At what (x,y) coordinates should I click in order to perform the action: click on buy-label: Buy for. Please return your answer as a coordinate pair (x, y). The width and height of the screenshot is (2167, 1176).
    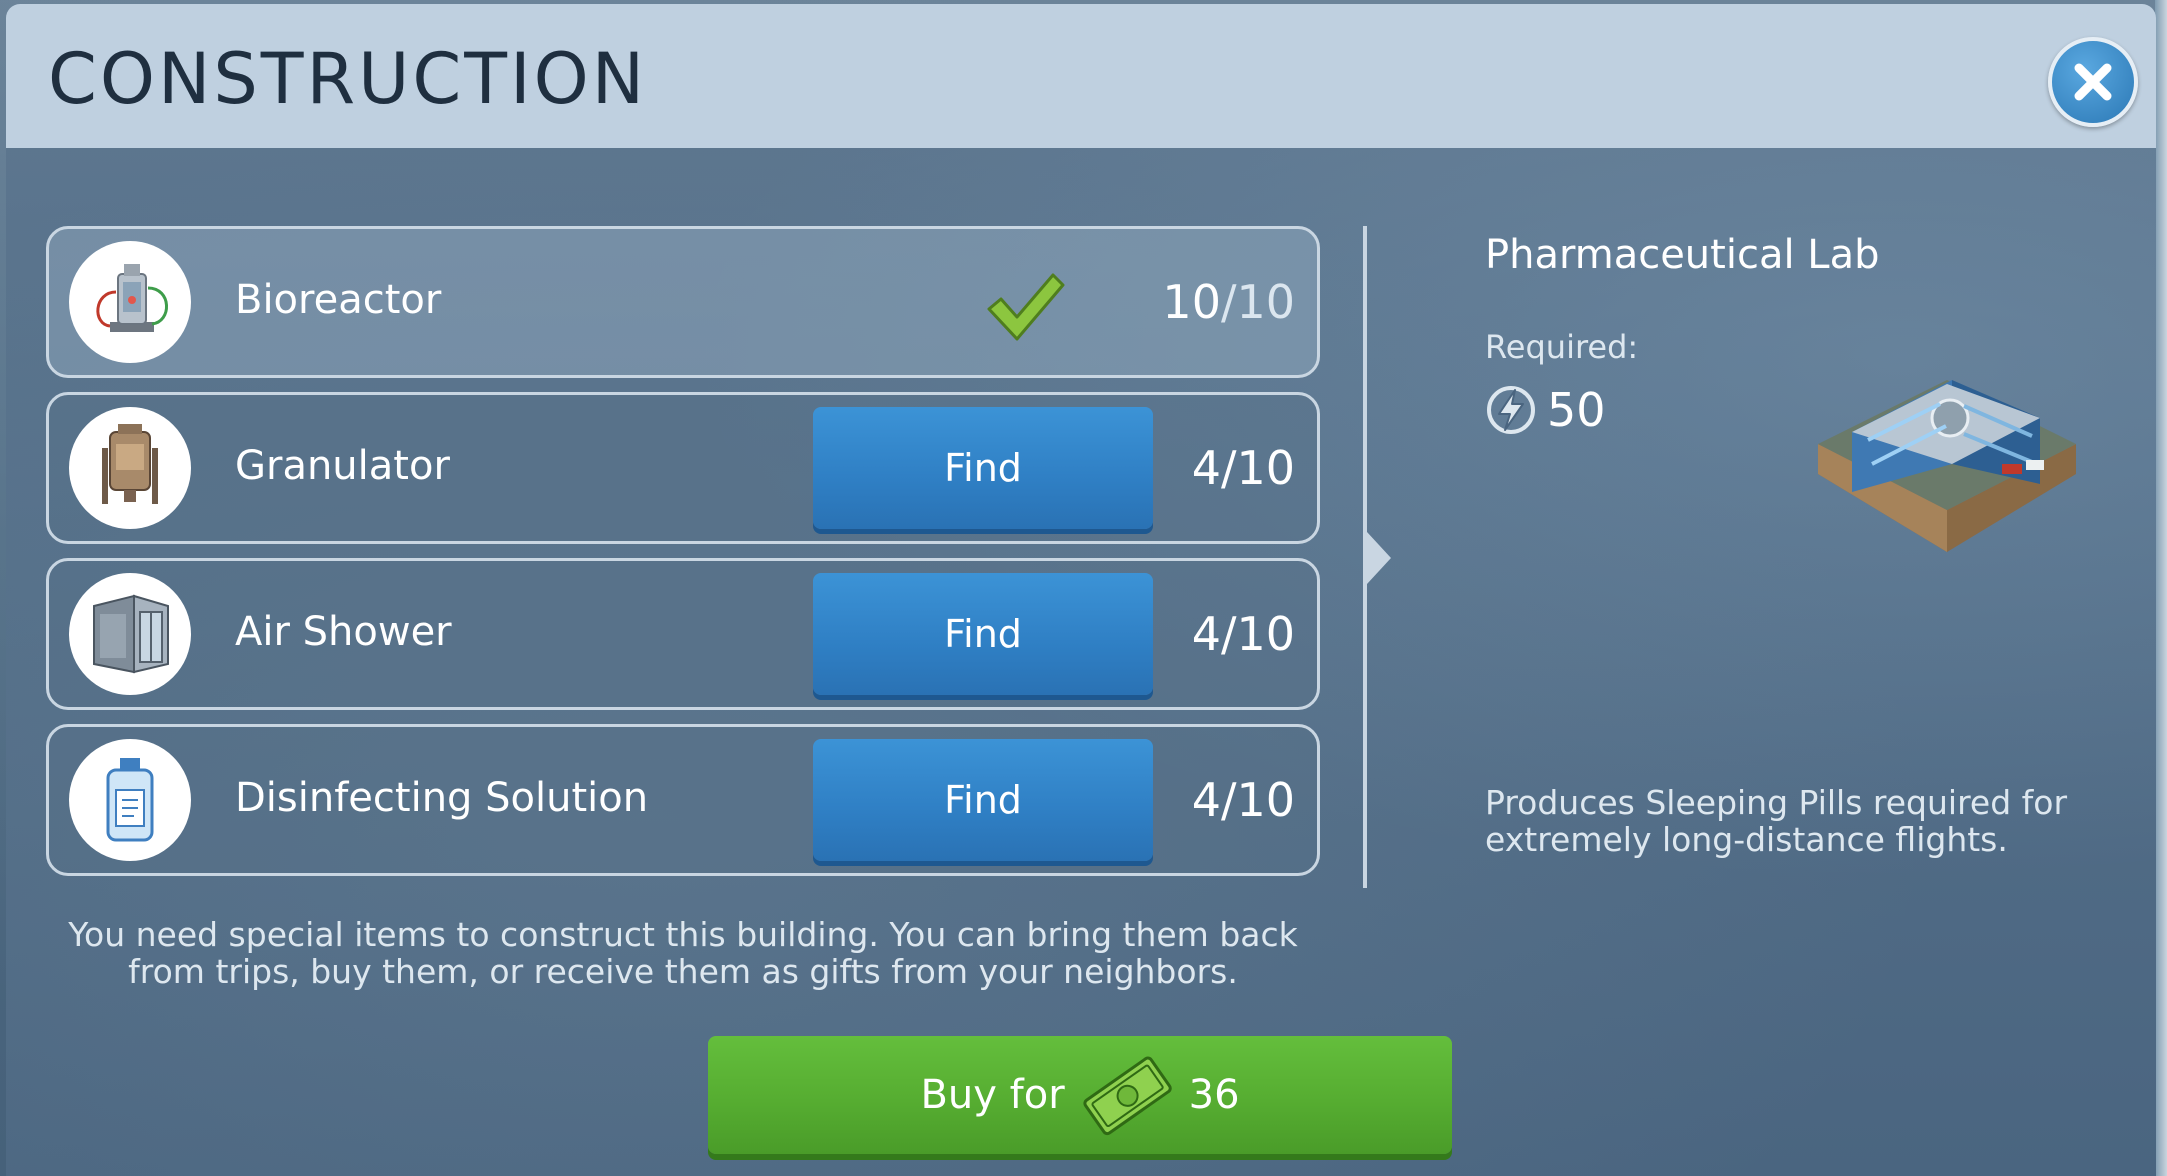
    Looking at the image, I should click on (992, 1095).